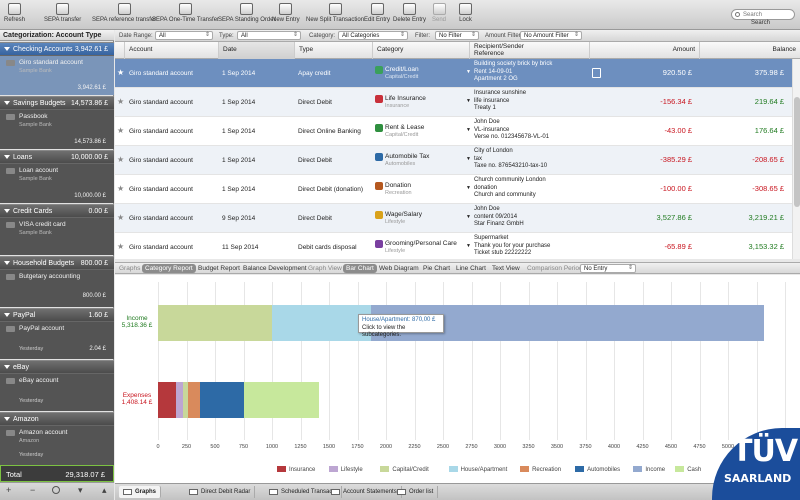 The height and width of the screenshot is (500, 800). I want to click on legend-item: Insurance, so click(296, 469).